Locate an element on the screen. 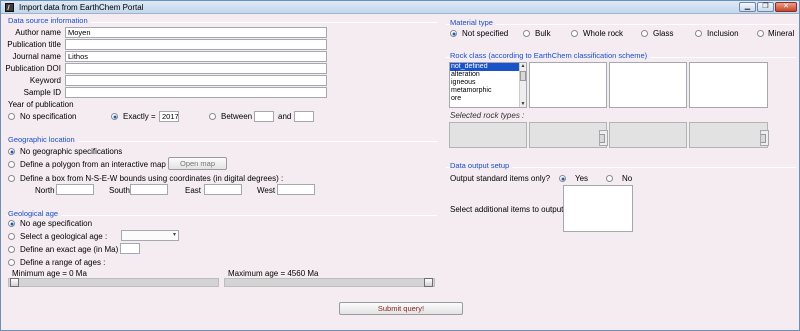  window-title: Import data from EarthChem Portal is located at coordinates (81, 7).